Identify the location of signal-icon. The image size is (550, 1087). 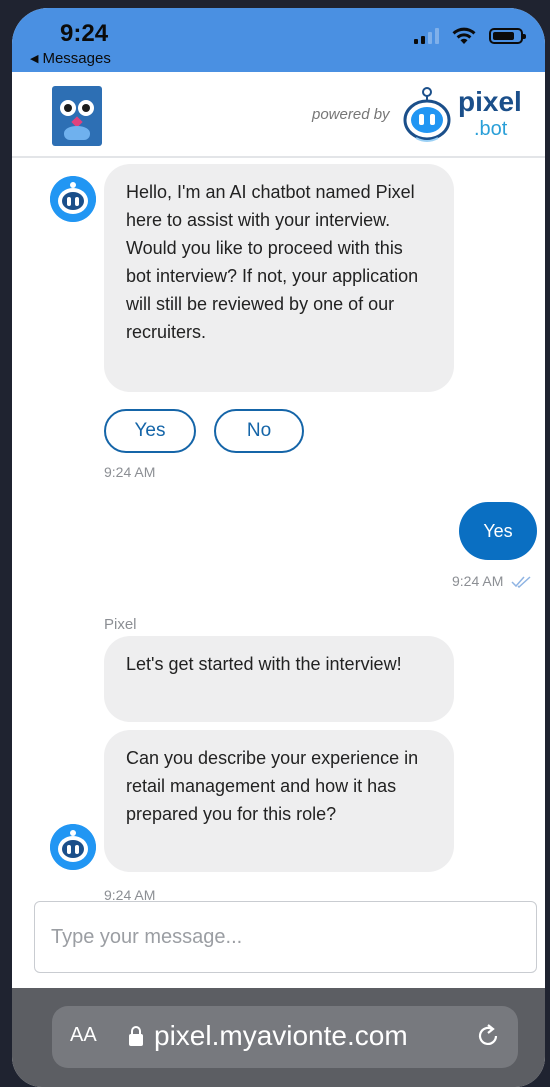
(426, 36).